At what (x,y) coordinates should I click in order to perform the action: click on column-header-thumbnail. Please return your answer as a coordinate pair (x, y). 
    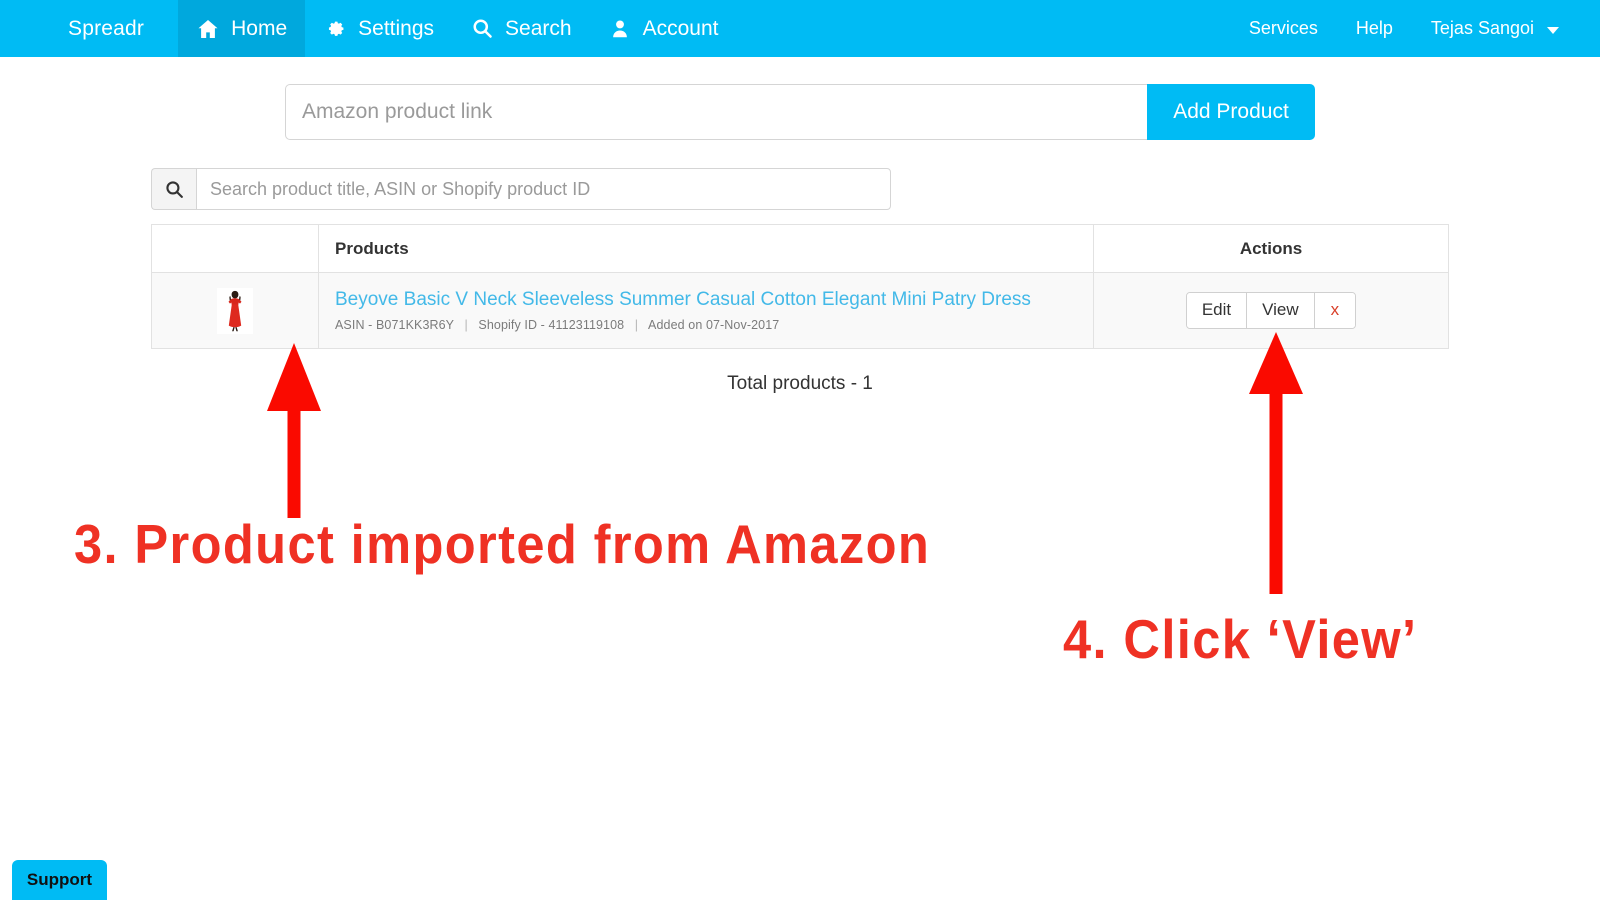
    Looking at the image, I should click on (235, 248).